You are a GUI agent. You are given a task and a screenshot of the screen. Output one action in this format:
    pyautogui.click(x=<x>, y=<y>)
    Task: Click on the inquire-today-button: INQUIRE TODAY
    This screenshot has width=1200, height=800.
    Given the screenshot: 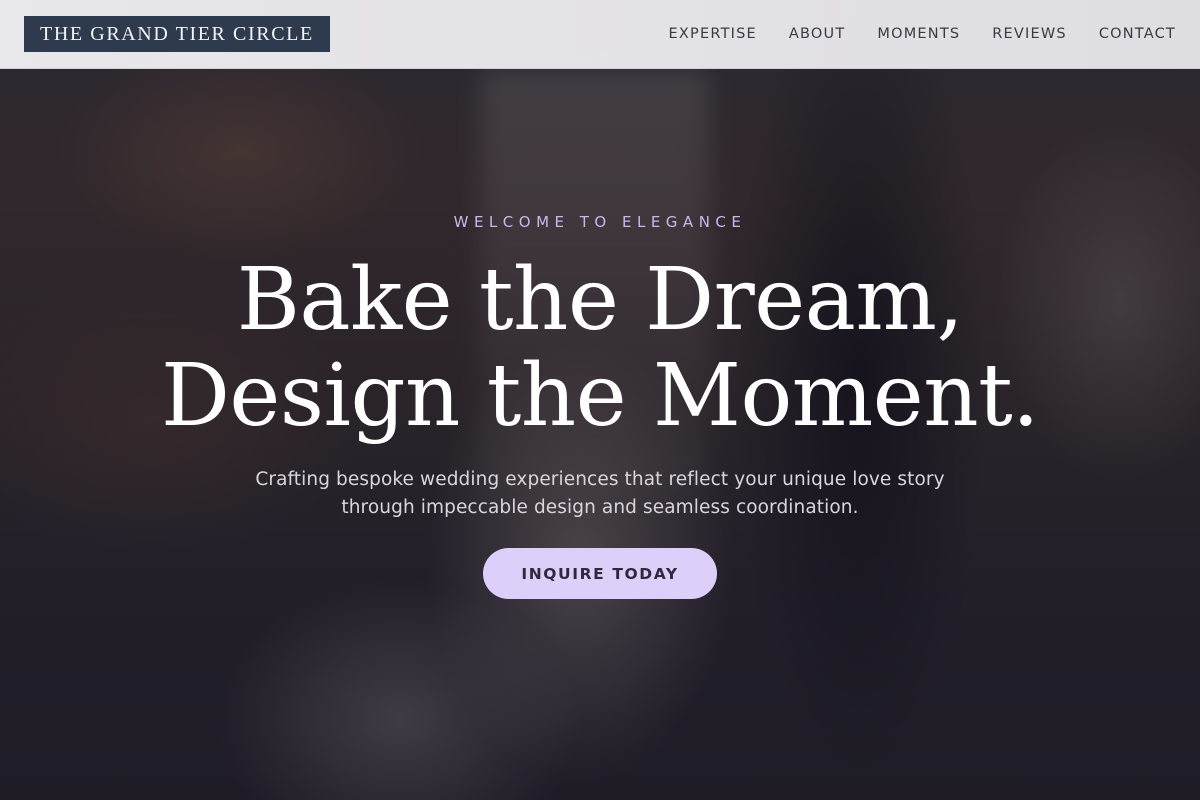 What is the action you would take?
    pyautogui.click(x=600, y=573)
    